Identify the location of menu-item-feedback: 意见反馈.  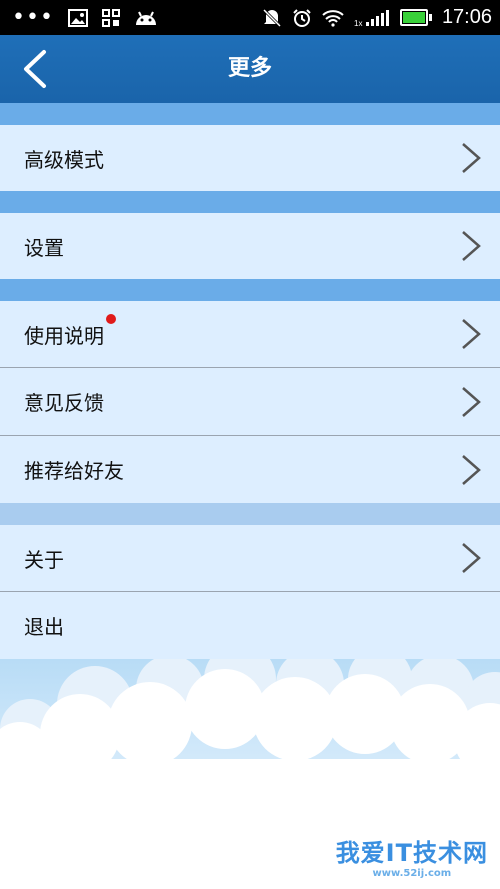
(250, 402).